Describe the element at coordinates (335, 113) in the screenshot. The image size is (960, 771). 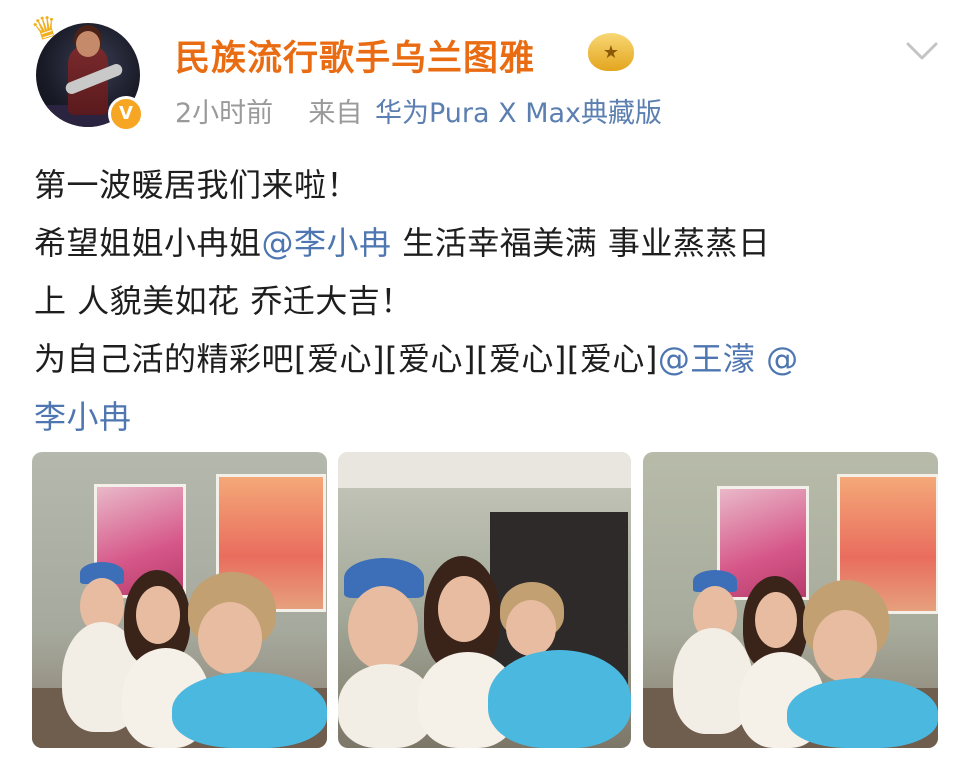
I see `source-prefix: 来自` at that location.